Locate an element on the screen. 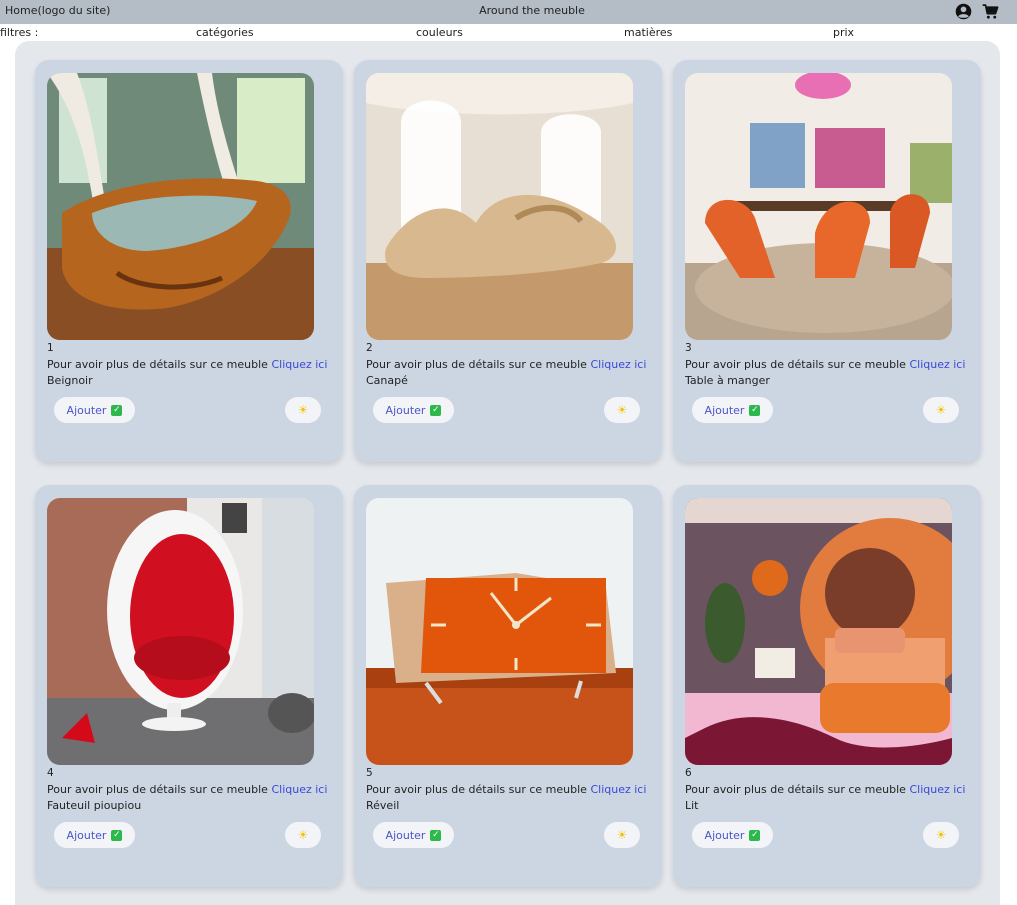  product-image-dining-table is located at coordinates (818, 206).